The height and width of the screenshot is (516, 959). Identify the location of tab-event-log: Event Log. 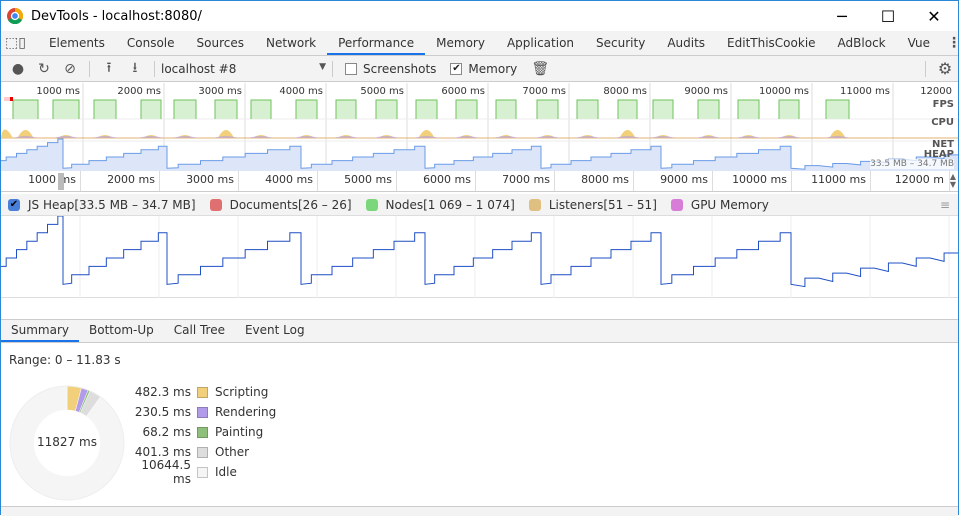
(275, 331).